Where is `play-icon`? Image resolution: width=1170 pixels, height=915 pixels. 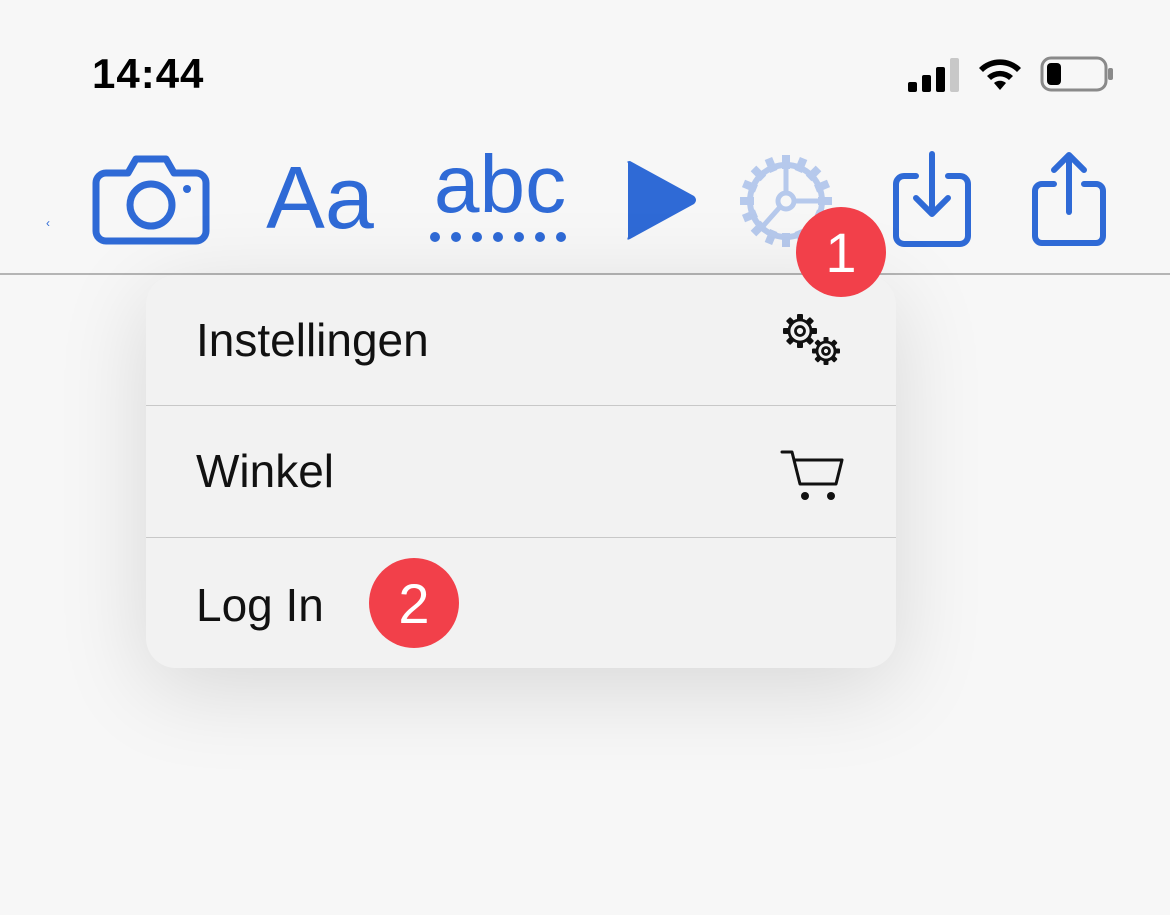
play-icon is located at coordinates (661, 200).